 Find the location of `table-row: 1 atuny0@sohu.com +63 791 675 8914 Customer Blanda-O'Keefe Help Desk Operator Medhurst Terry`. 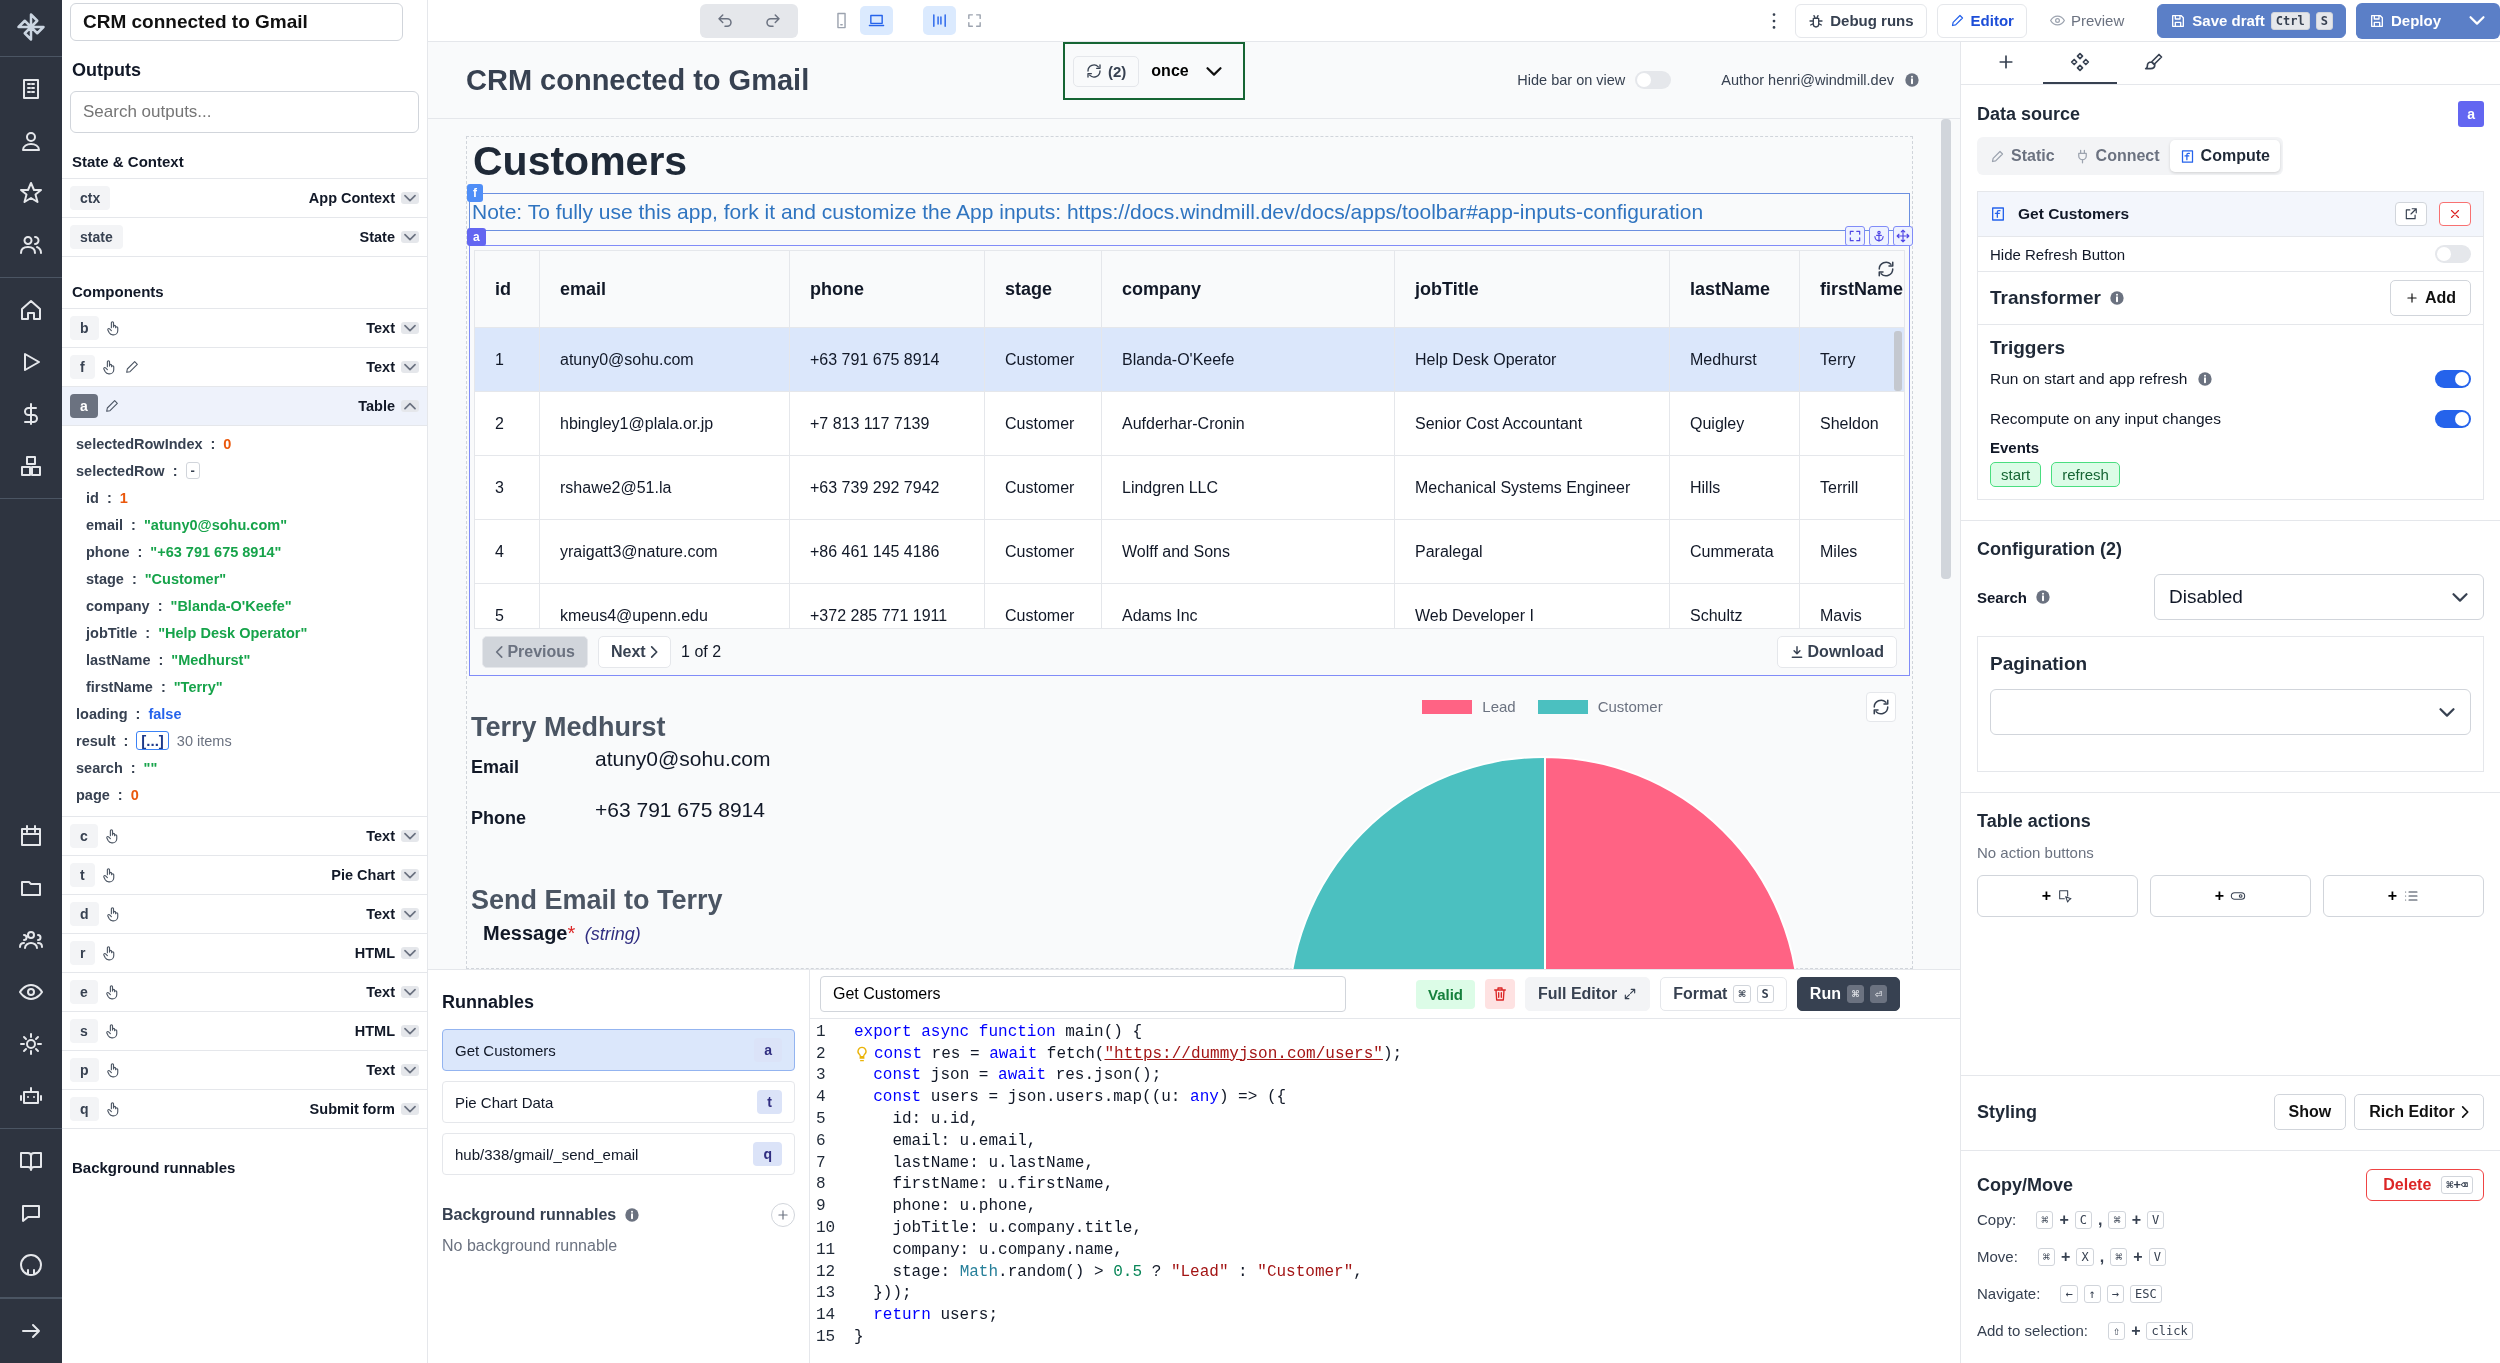

table-row: 1 atuny0@sohu.com +63 791 675 8914 Customer Blanda-O'Keefe Help Desk Operator Medhurst Terry is located at coordinates (1189, 360).